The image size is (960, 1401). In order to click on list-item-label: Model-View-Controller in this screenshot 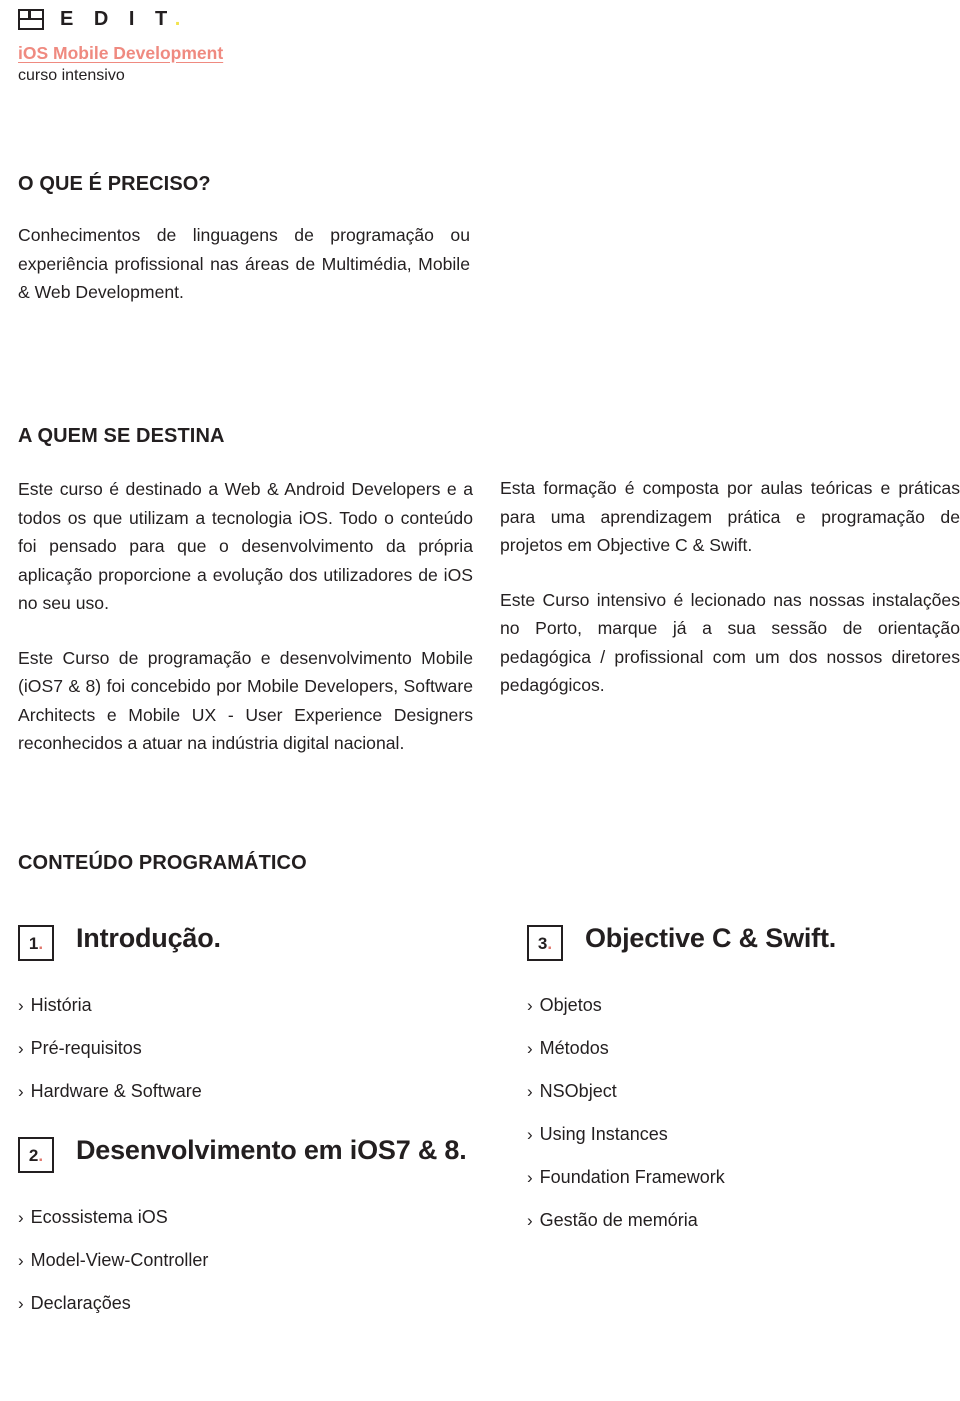, I will do `click(119, 1259)`.